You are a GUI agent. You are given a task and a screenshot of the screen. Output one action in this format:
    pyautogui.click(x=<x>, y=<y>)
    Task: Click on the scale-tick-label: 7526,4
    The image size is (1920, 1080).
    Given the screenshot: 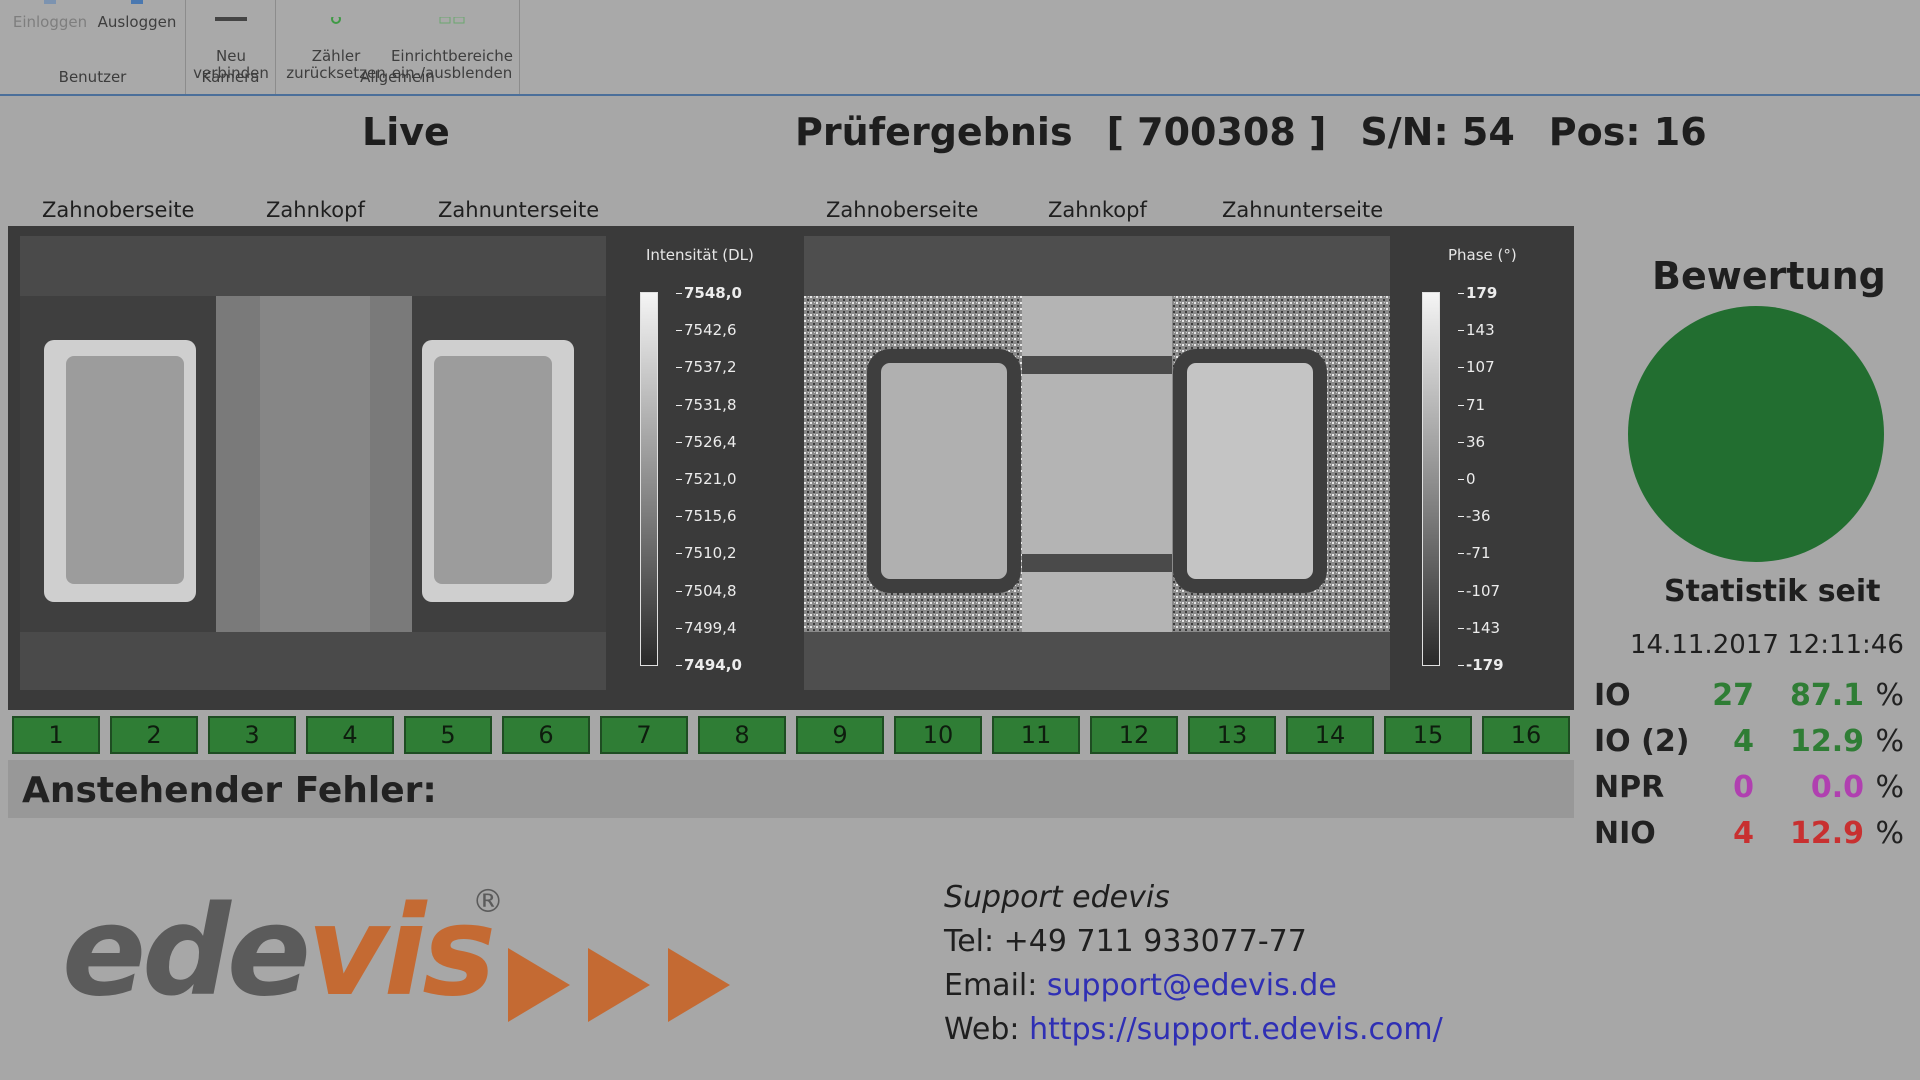 What is the action you would take?
    pyautogui.click(x=706, y=441)
    